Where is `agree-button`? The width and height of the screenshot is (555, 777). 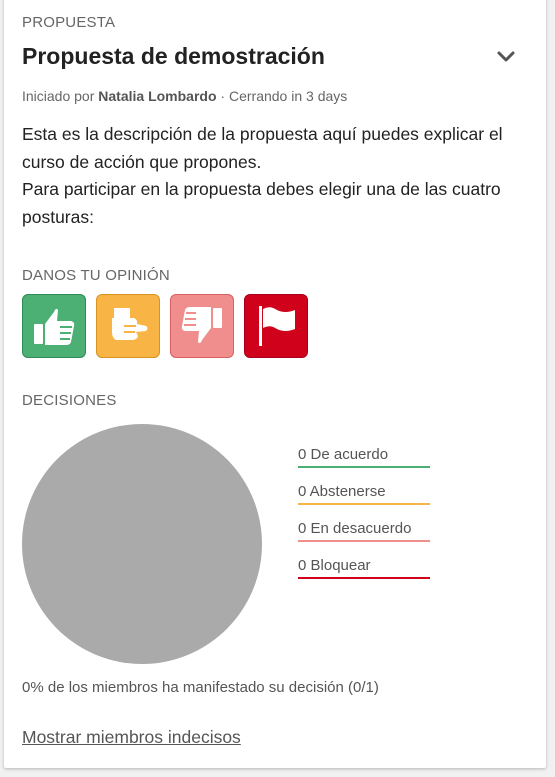
agree-button is located at coordinates (54, 326).